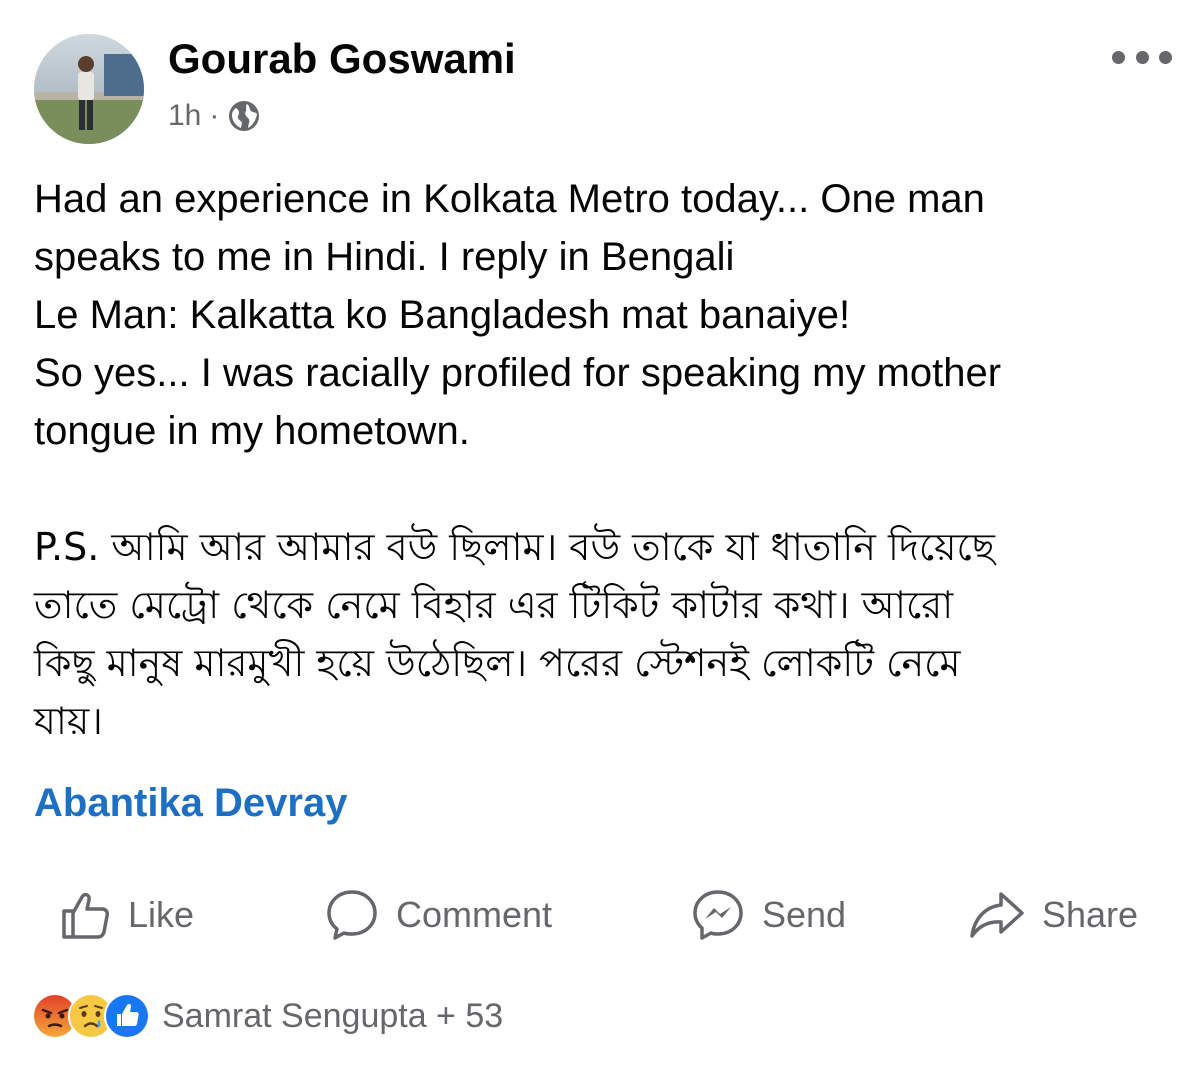 This screenshot has width=1200, height=1084. I want to click on post-ps-line: যায়।, so click(68, 721).